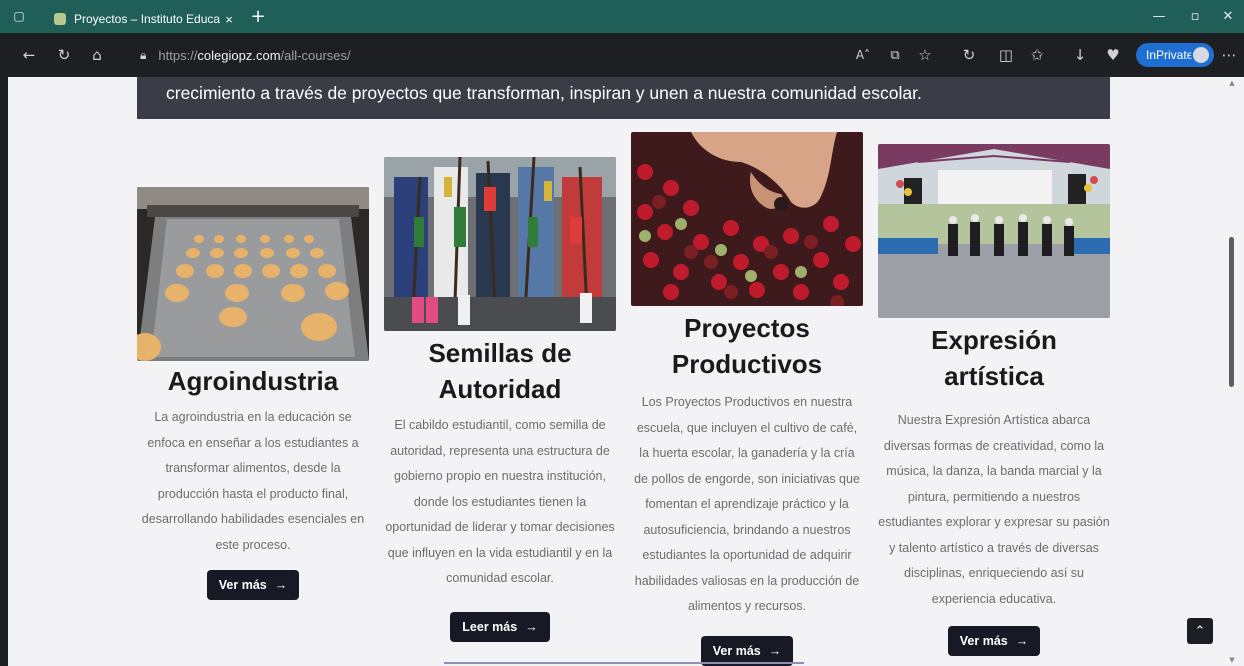 Image resolution: width=1244 pixels, height=666 pixels. I want to click on tab-title: Proyectos – Instituto Educativo I, so click(147, 19).